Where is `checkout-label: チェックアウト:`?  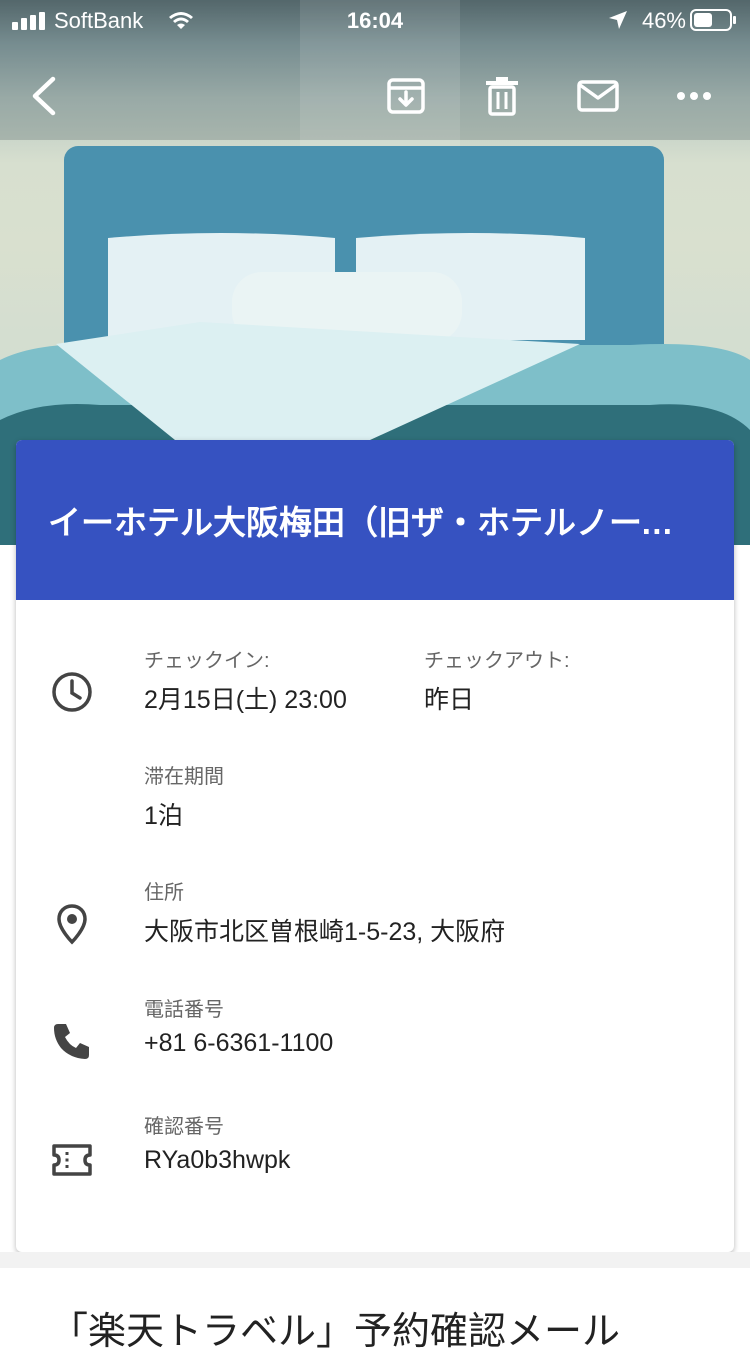 checkout-label: チェックアウト: is located at coordinates (497, 661).